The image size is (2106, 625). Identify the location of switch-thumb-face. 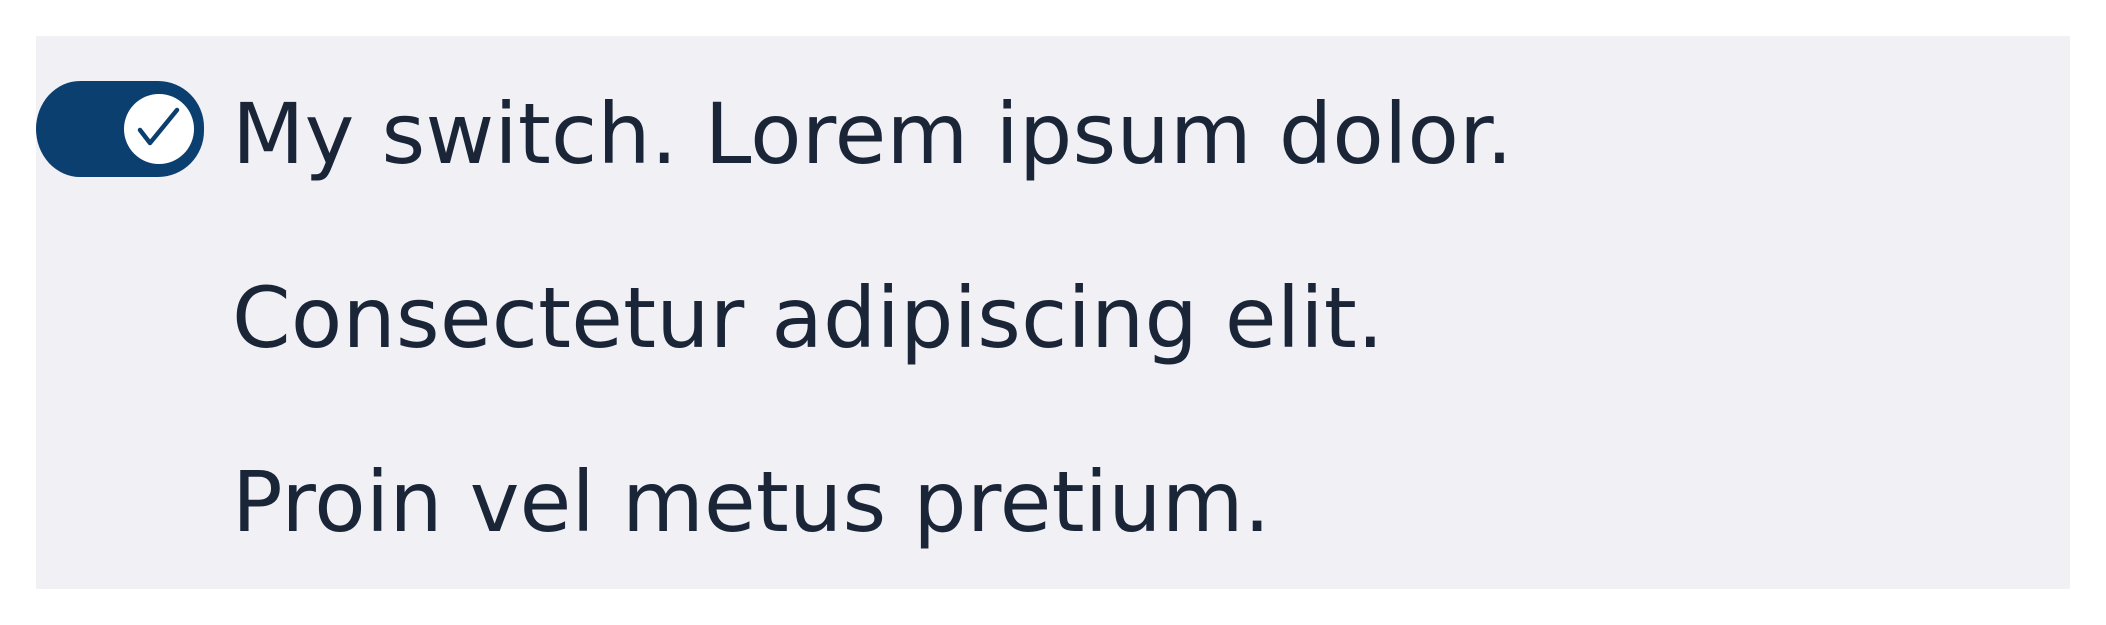
(159, 129).